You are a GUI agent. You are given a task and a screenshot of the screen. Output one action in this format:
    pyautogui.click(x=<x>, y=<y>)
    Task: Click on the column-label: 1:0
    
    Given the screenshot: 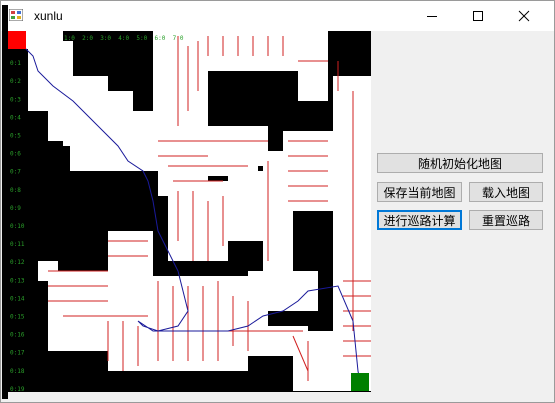 What is the action you would take?
    pyautogui.click(x=69, y=38)
    